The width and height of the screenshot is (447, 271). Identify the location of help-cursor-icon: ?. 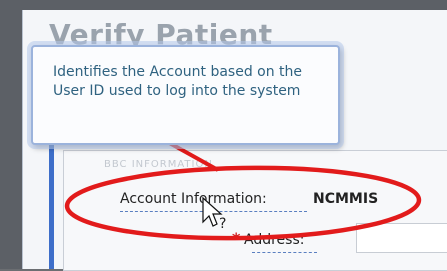
(222, 224).